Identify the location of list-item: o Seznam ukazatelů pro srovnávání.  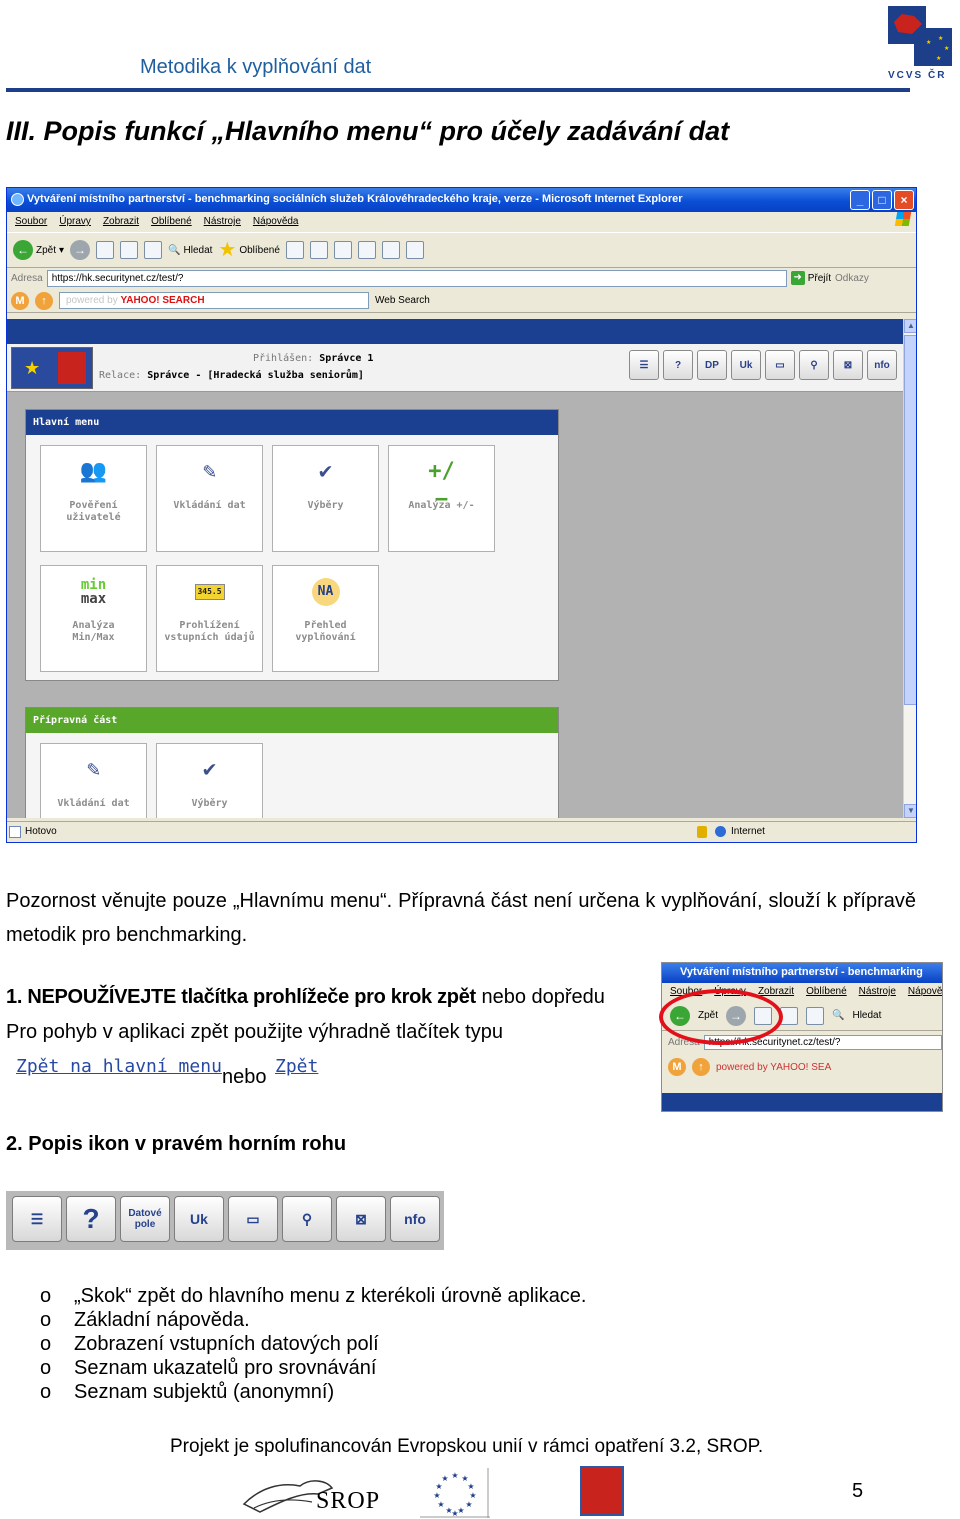
(313, 1368).